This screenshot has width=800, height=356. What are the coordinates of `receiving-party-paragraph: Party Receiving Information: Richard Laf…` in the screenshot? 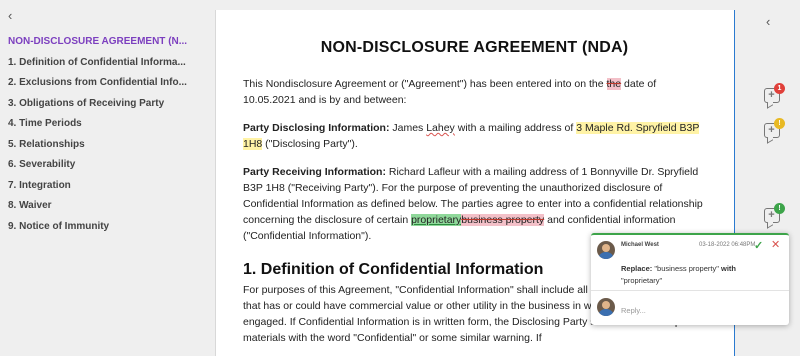 It's located at (474, 204).